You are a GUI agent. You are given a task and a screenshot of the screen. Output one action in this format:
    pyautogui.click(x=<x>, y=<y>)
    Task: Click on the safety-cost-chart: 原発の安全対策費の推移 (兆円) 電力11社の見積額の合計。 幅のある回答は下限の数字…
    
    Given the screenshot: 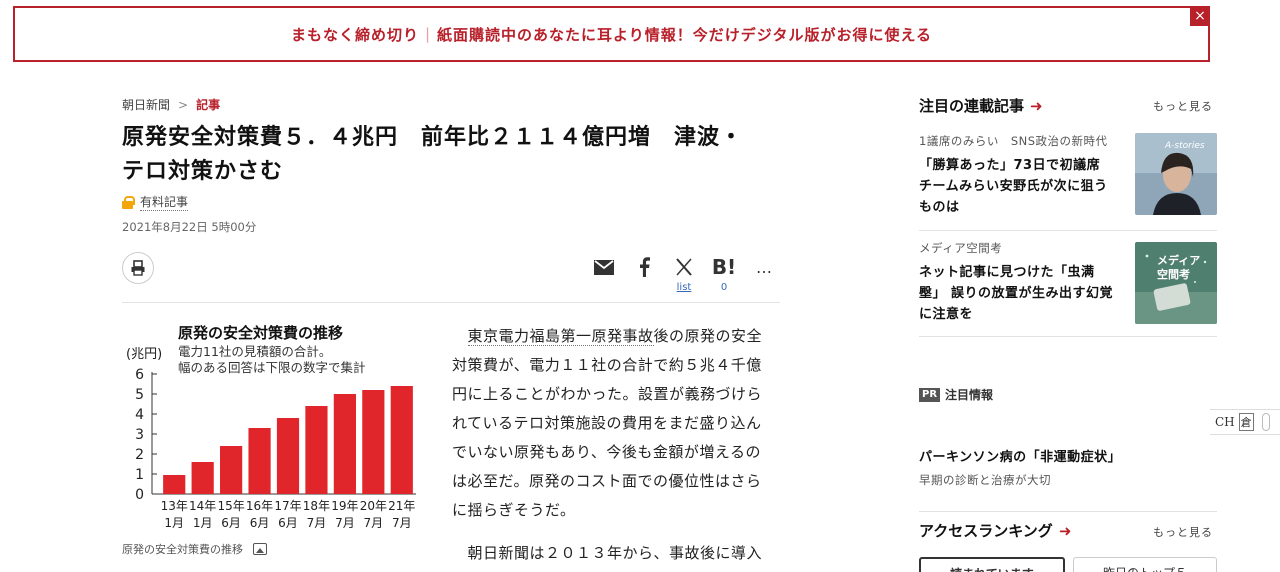 What is the action you would take?
    pyautogui.click(x=272, y=428)
    